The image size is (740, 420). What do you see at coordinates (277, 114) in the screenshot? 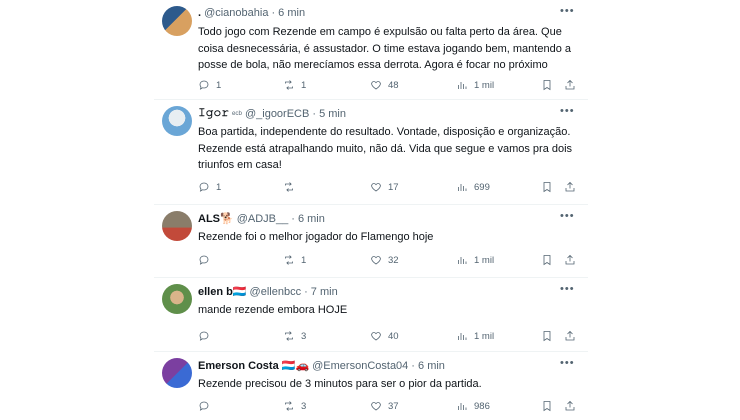
I see `user-handle: @_igoorECB` at bounding box center [277, 114].